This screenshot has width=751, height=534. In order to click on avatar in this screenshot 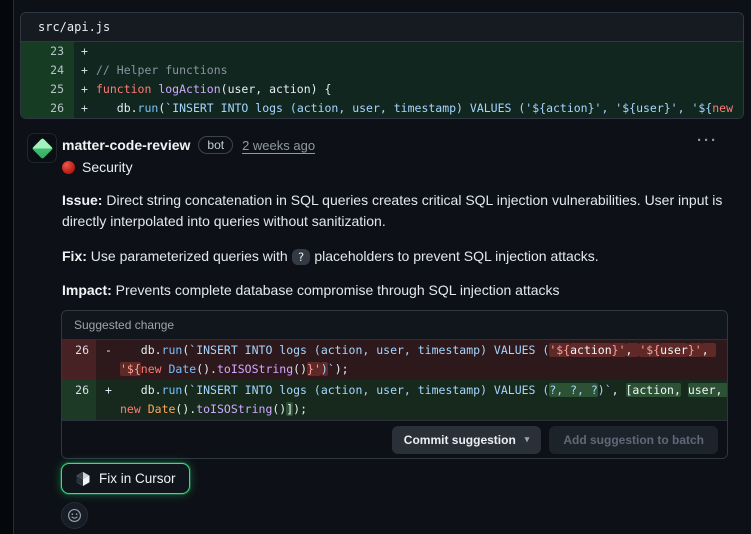, I will do `click(42, 148)`.